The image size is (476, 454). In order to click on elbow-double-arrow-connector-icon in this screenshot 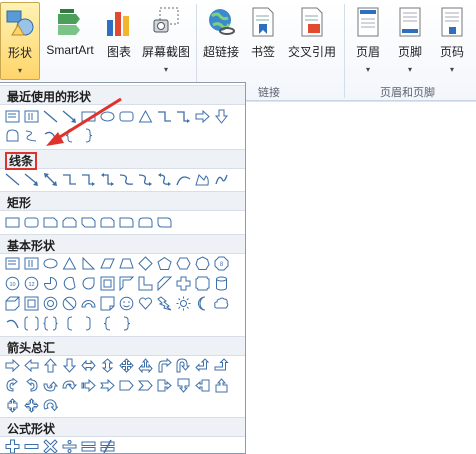, I will do `click(107, 179)`.